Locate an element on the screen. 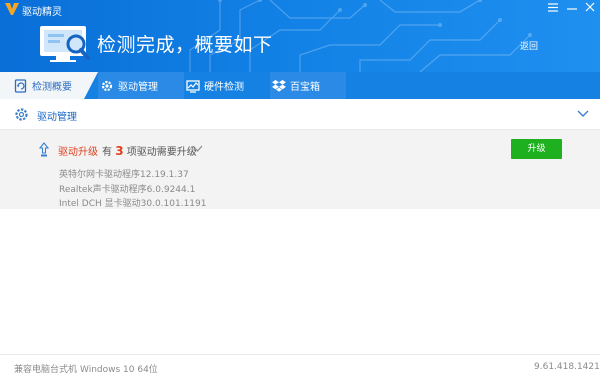 The height and width of the screenshot is (378, 600). refresh-doc-icon is located at coordinates (21, 85).